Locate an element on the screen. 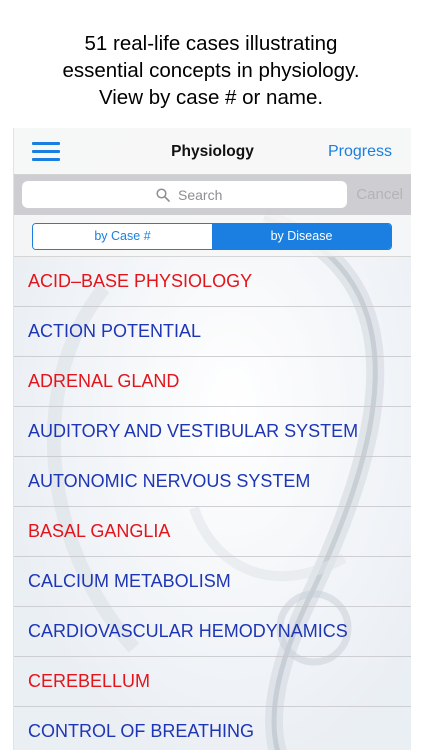 This screenshot has height=750, width=422. list-item: ACID–BASE PHYSIOLOGY is located at coordinates (212, 282).